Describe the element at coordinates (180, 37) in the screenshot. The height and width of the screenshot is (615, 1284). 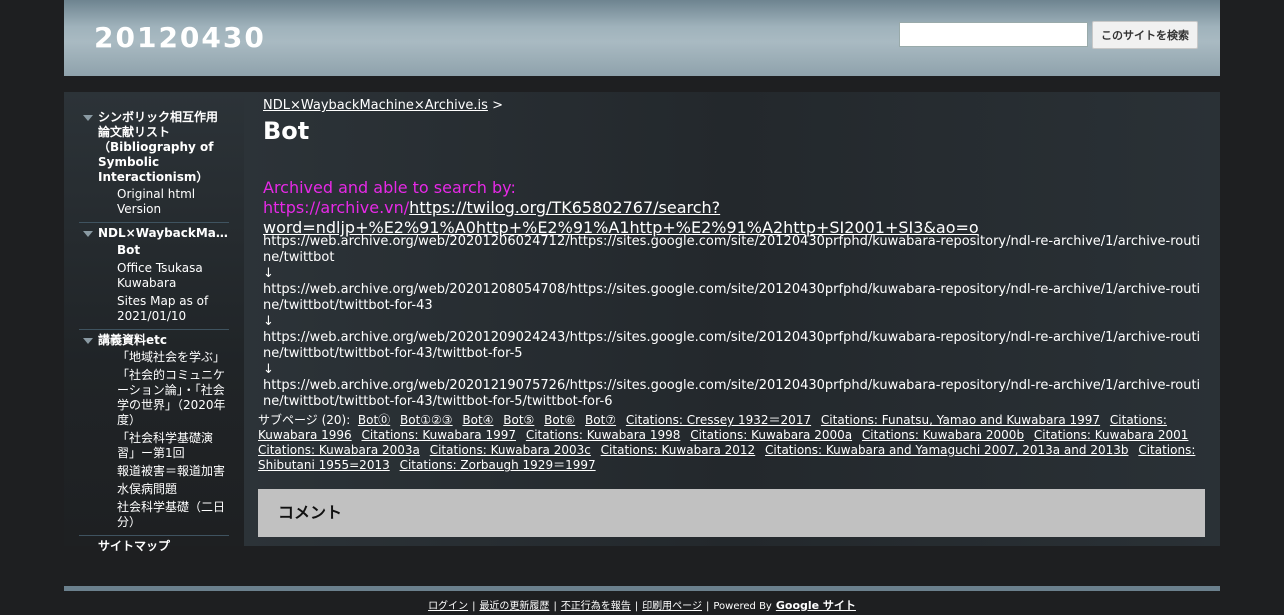
I see `site-title: 20120430` at that location.